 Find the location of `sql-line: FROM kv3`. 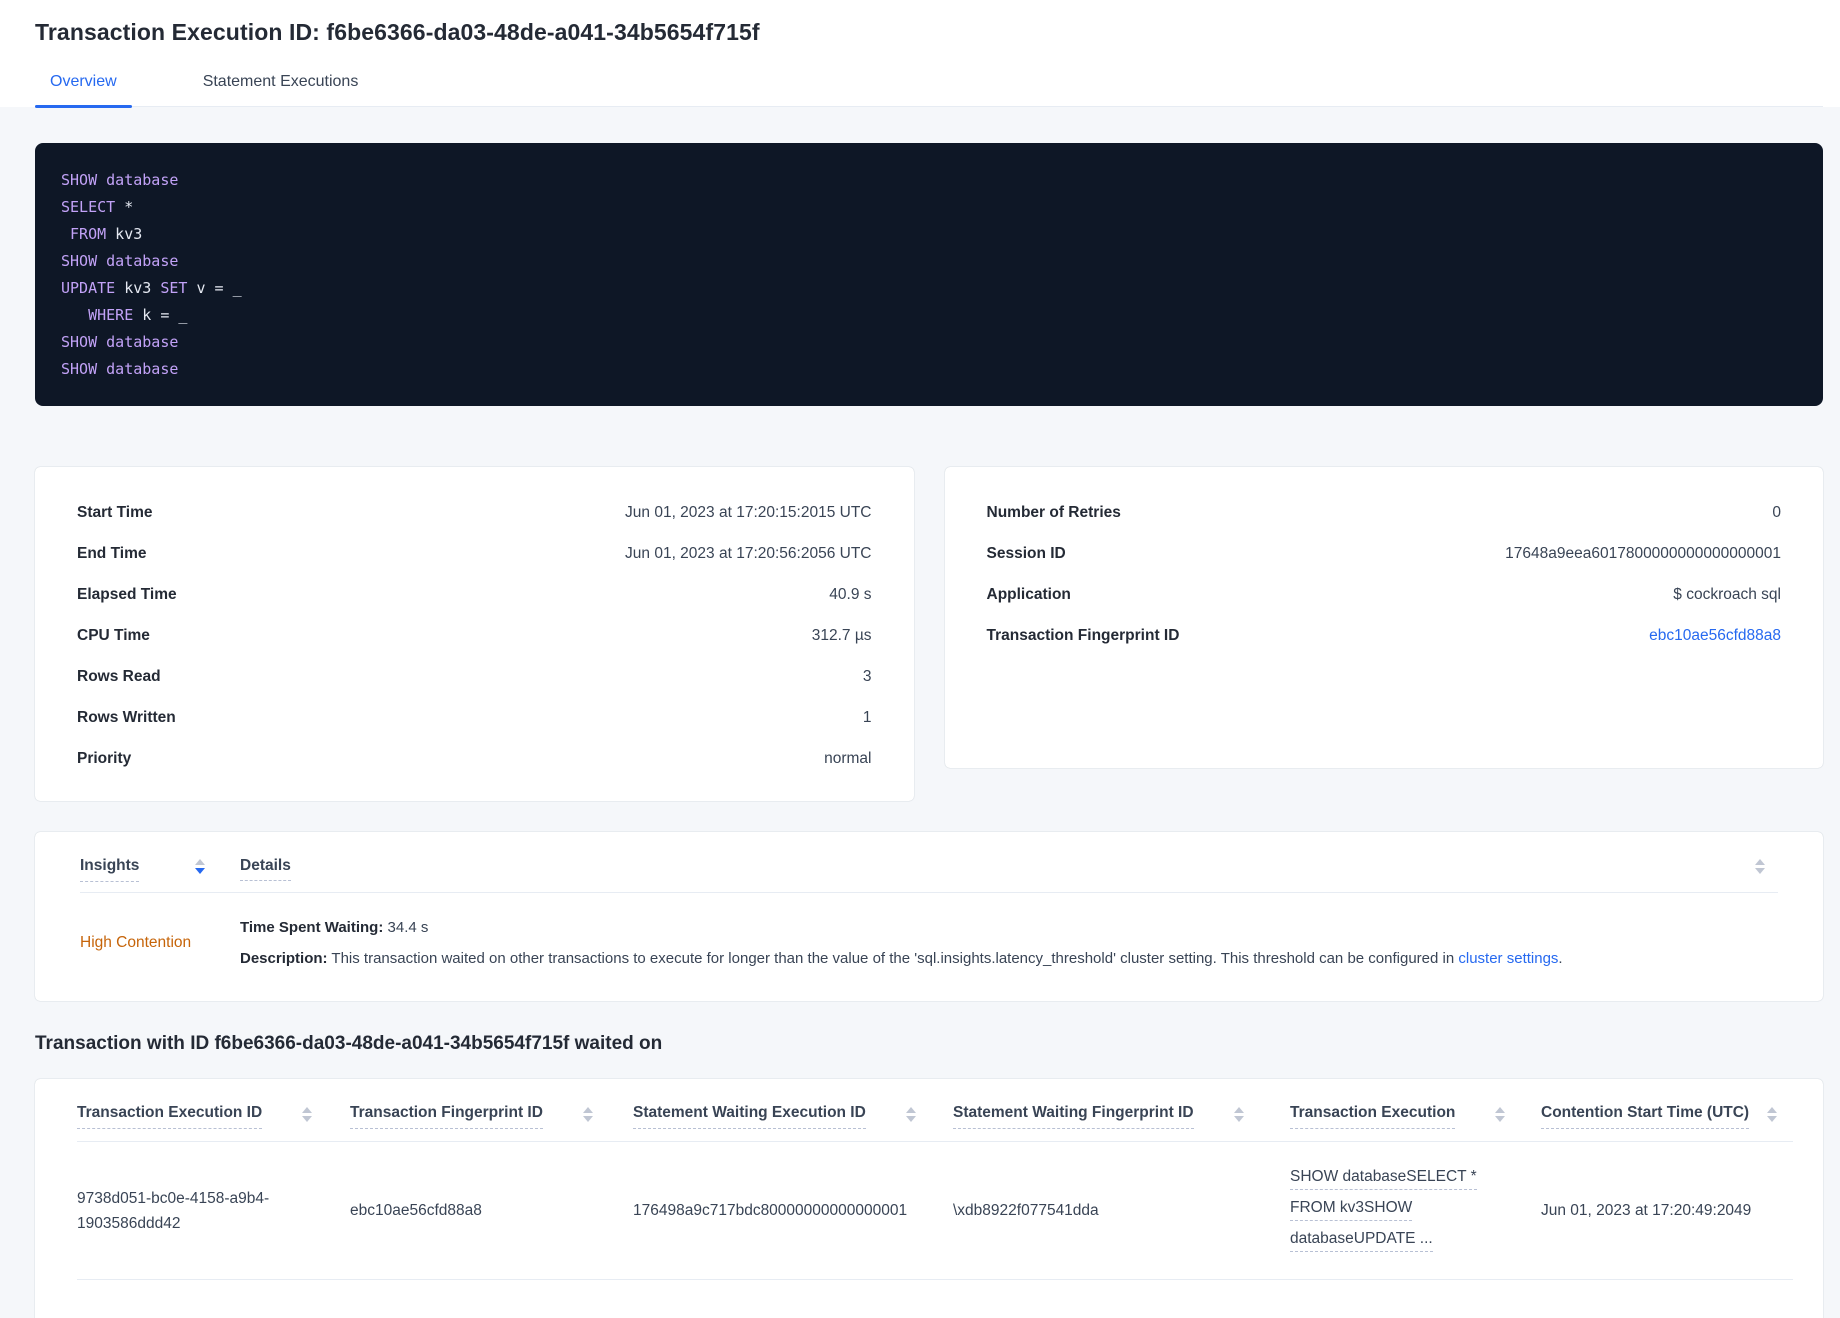

sql-line: FROM kv3 is located at coordinates (102, 234).